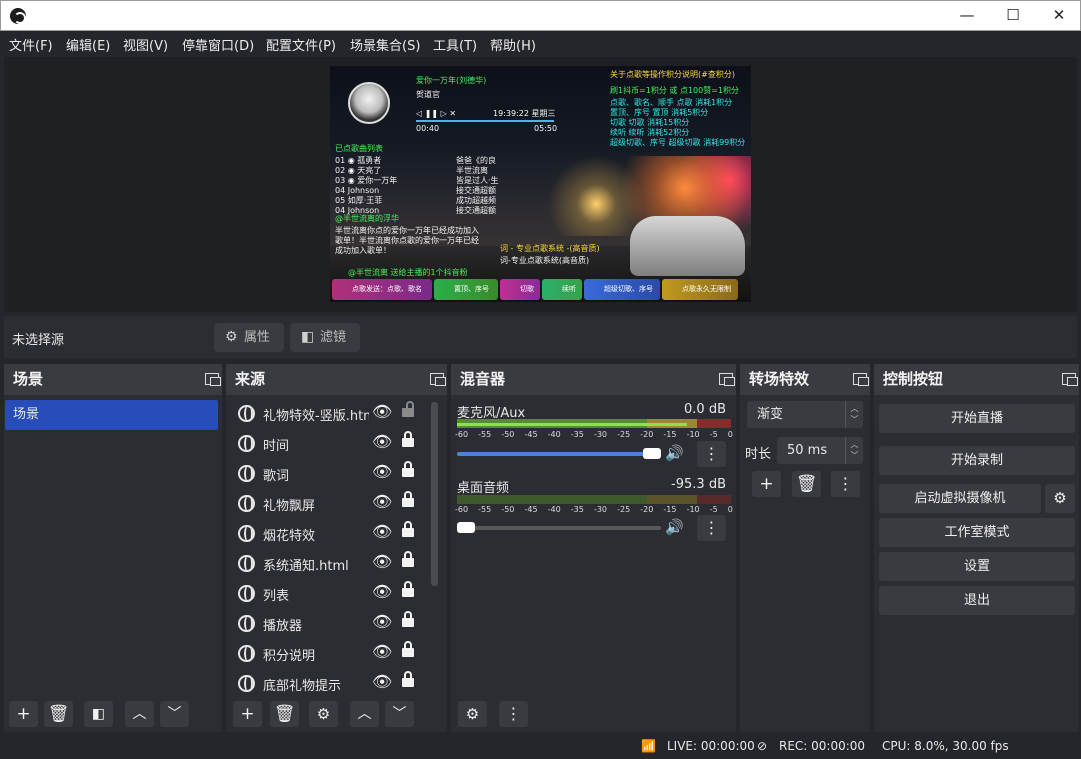  I want to click on source-item: 播放器 👁, so click(329, 624).